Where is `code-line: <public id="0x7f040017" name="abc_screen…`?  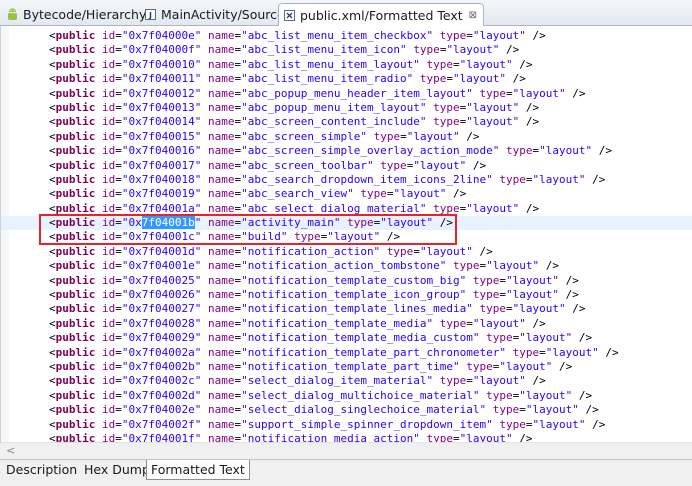
code-line: <public id="0x7f040017" name="abc_screen… is located at coordinates (346, 166).